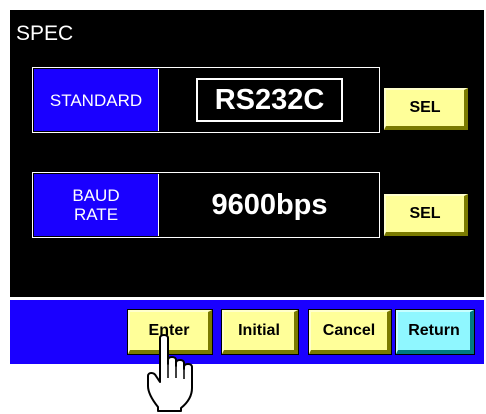 The width and height of the screenshot is (486, 414). I want to click on standard-value-display: RS232C, so click(269, 100).